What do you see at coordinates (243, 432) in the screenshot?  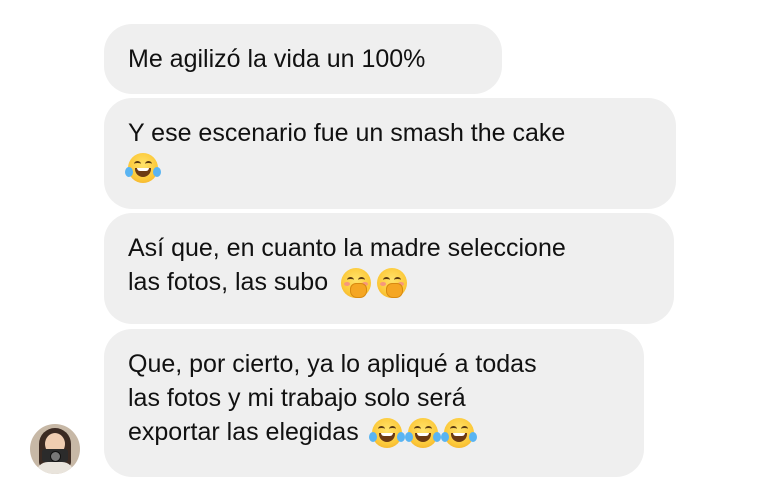 I see `message-text: exportar las elegidas` at bounding box center [243, 432].